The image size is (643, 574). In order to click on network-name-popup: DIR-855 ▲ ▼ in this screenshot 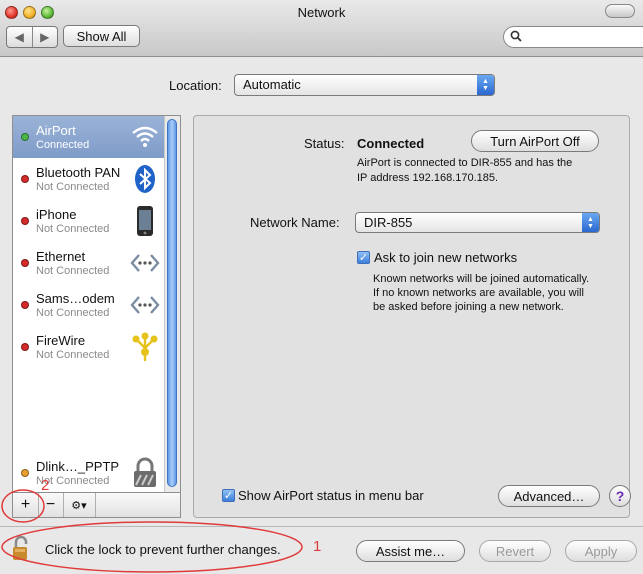, I will do `click(477, 222)`.